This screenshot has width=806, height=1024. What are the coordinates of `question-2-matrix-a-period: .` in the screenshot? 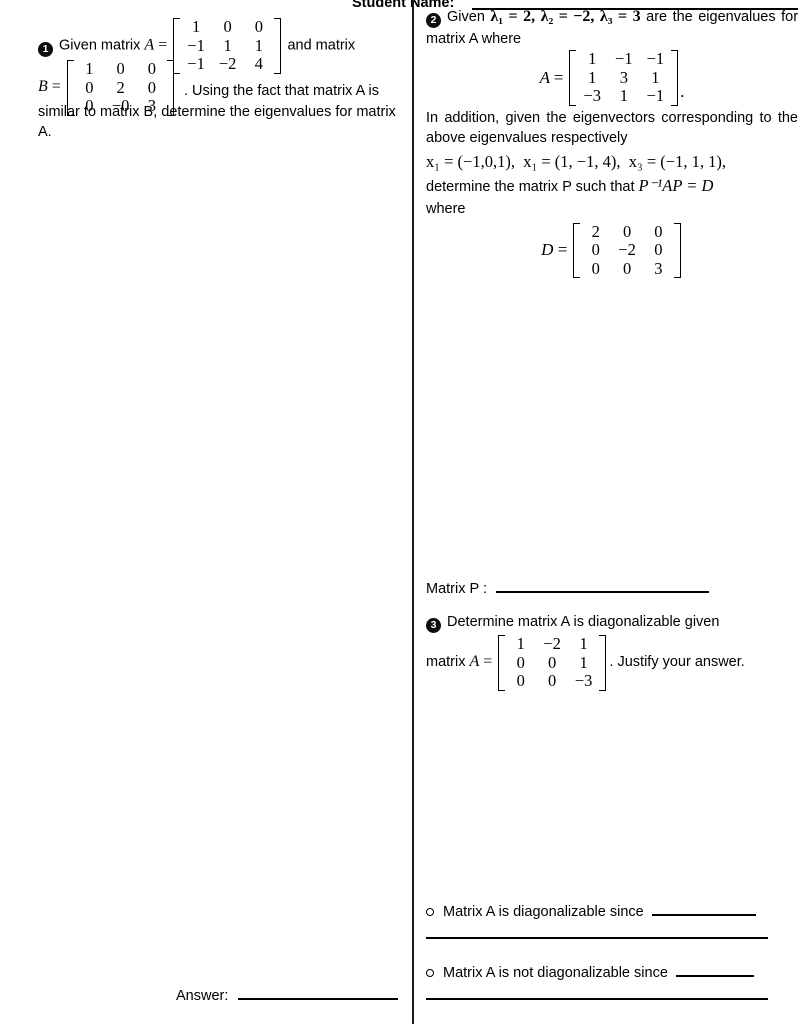 It's located at (682, 91).